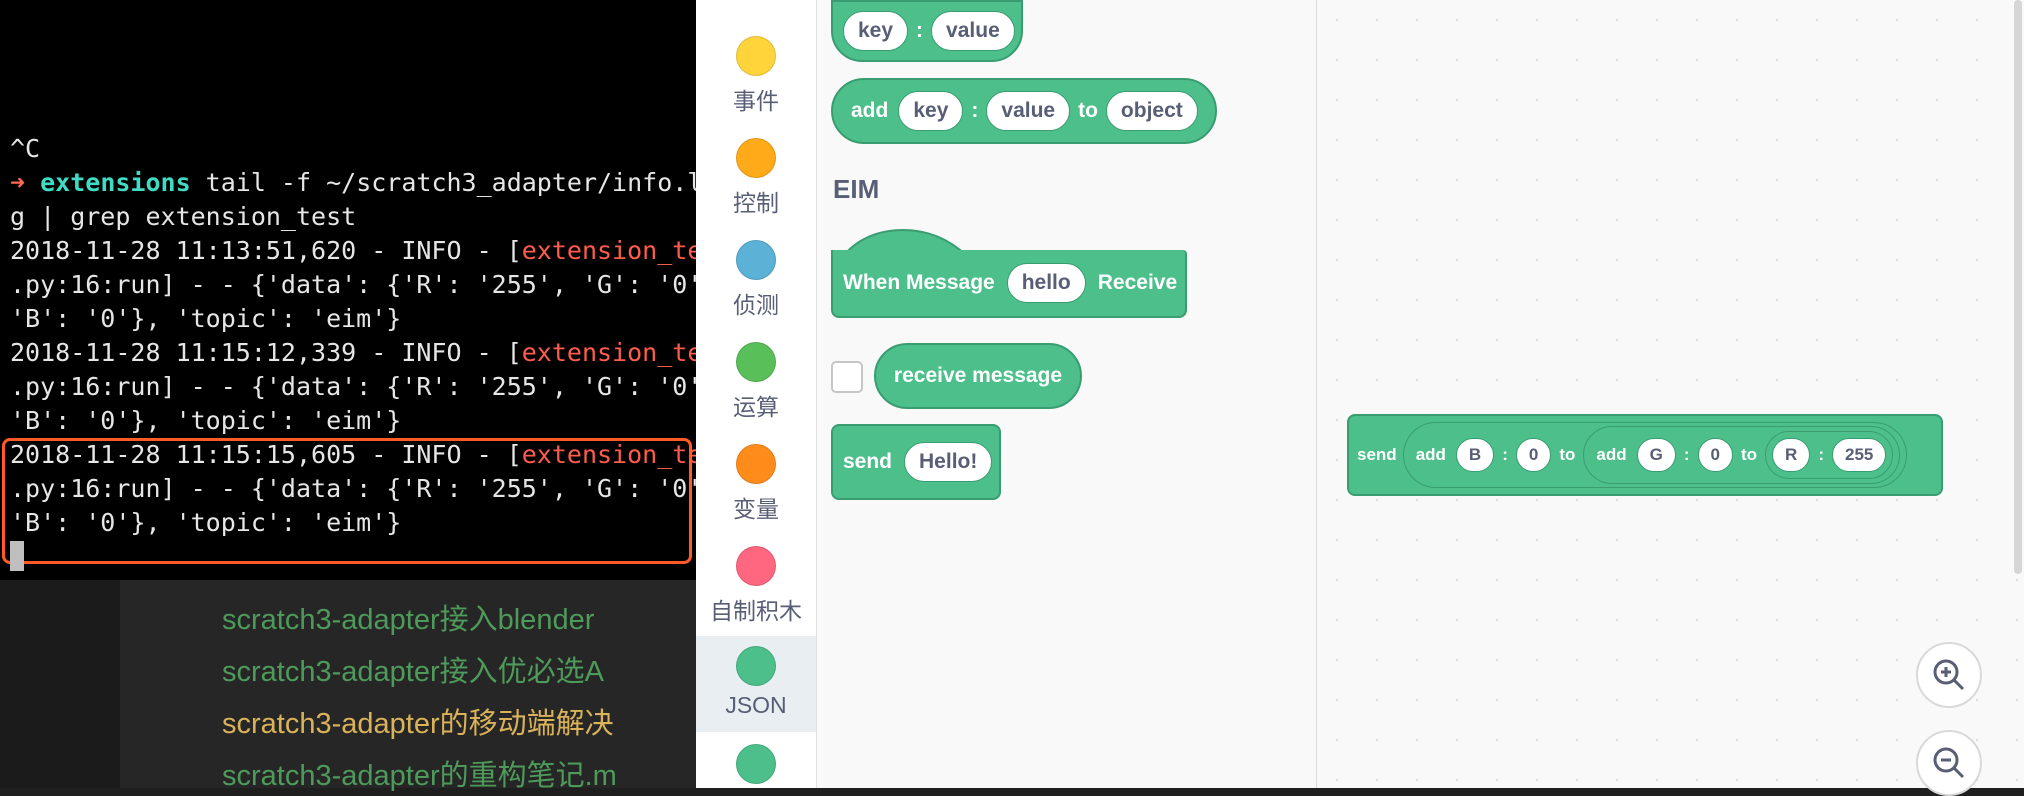 This screenshot has height=796, width=2024. Describe the element at coordinates (756, 485) in the screenshot. I see `category-variables: 变量` at that location.